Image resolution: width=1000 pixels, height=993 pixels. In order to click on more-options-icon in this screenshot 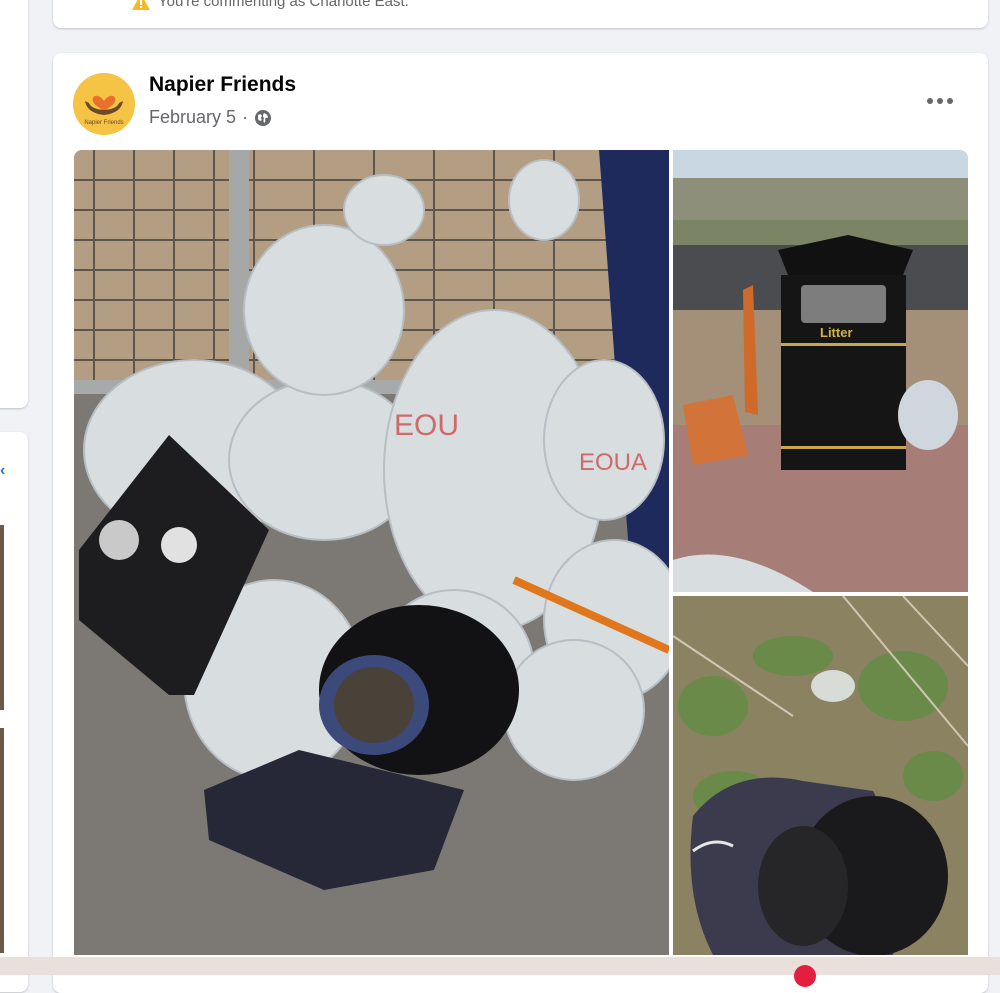, I will do `click(940, 101)`.